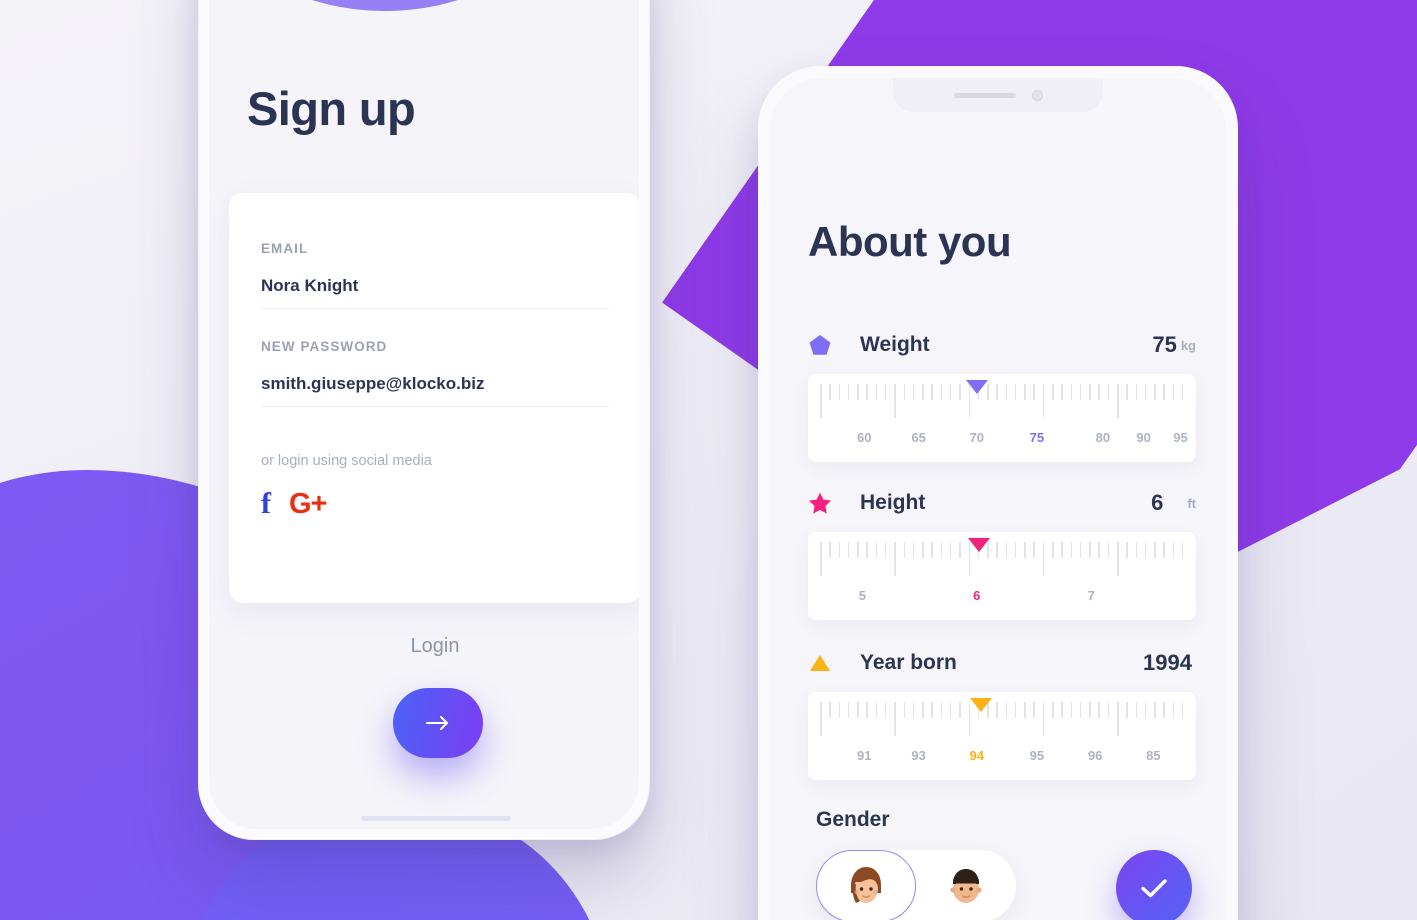  I want to click on ruler-label: 70, so click(976, 437).